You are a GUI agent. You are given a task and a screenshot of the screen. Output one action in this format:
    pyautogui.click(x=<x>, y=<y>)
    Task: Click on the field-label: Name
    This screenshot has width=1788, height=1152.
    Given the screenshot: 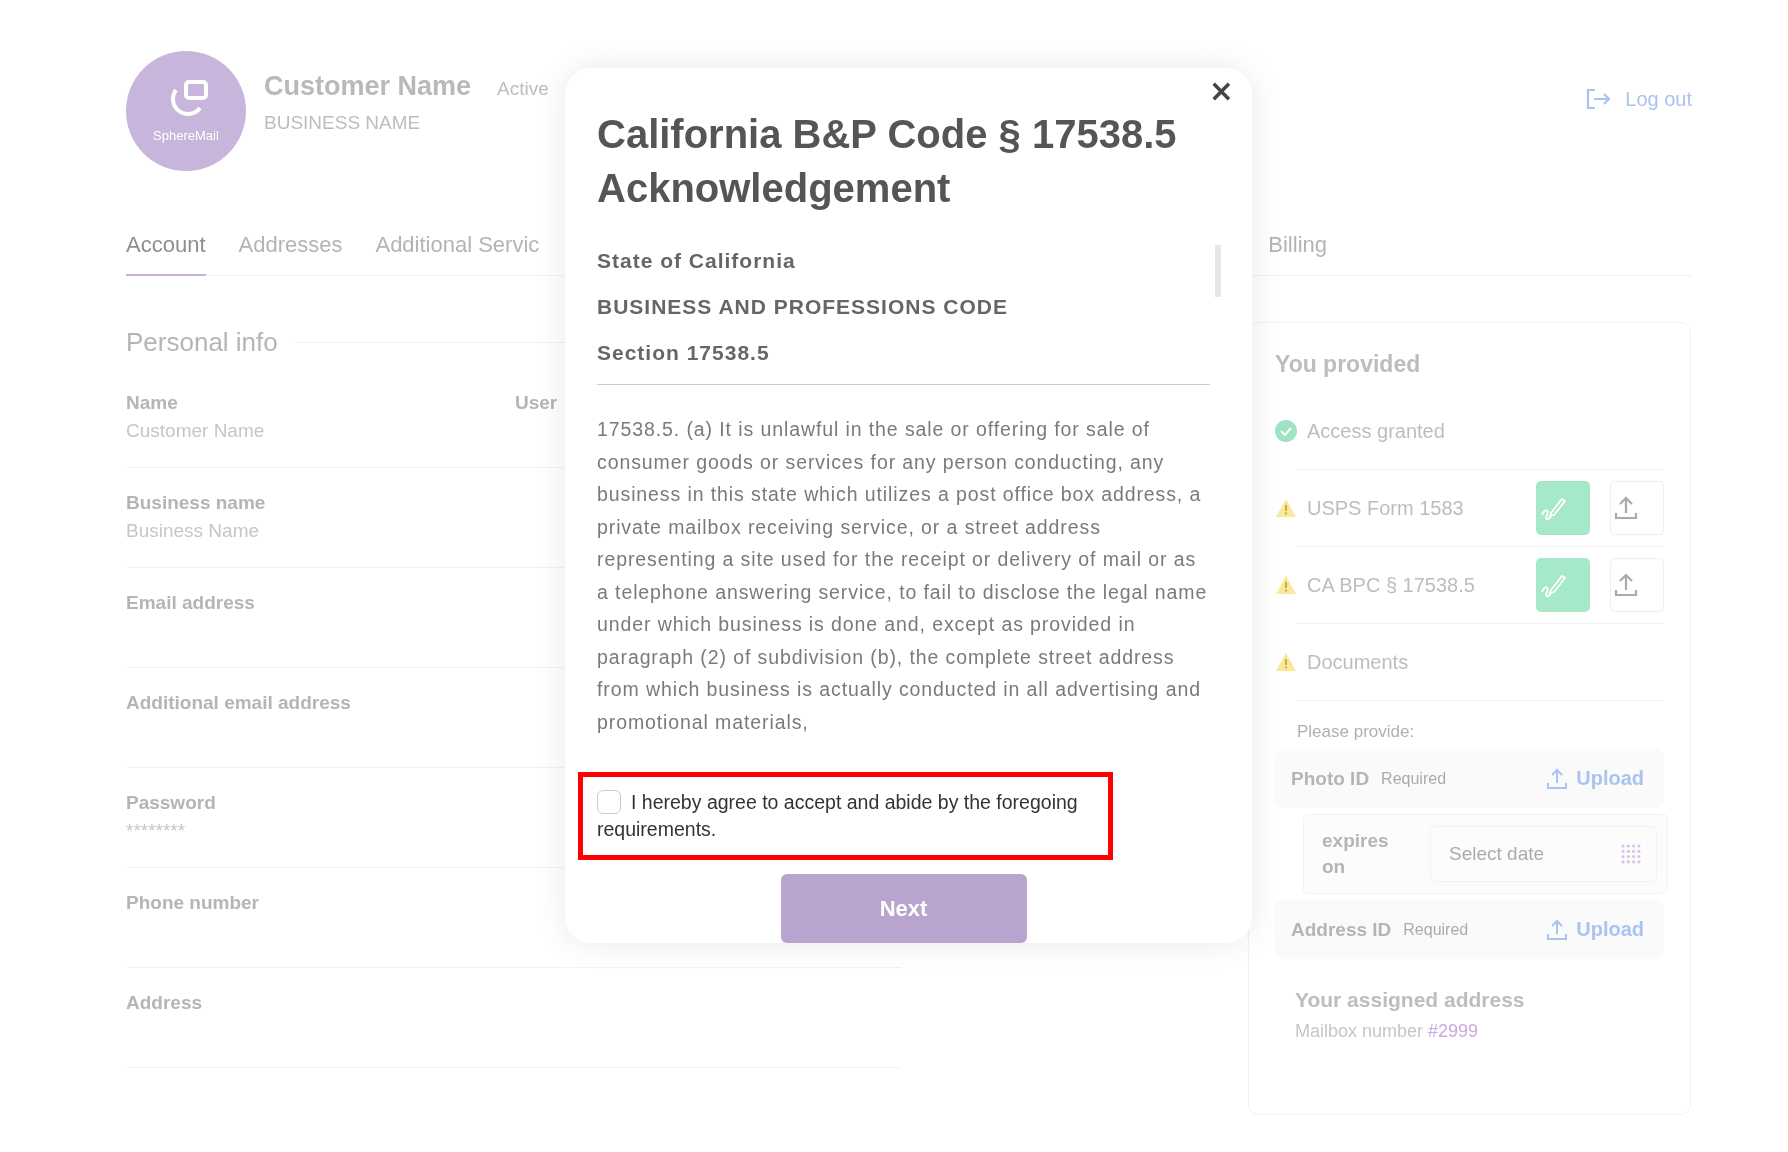 What is the action you would take?
    pyautogui.click(x=152, y=403)
    